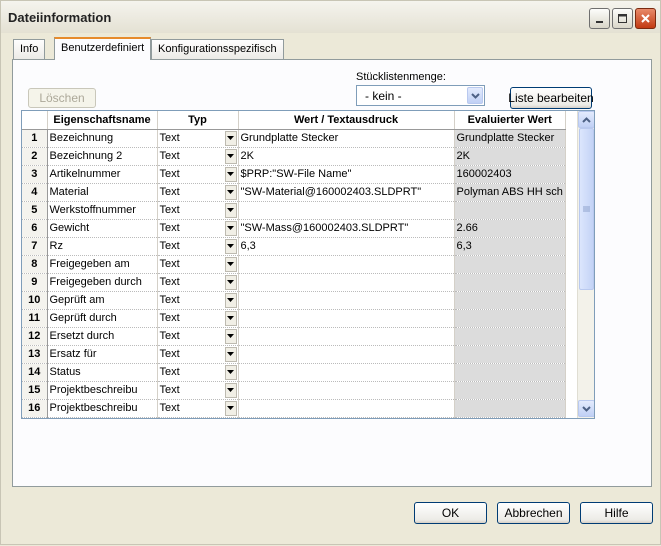 This screenshot has height=546, width=661. What do you see at coordinates (475, 95) in the screenshot?
I see `bom-quantity-dropdown-button` at bounding box center [475, 95].